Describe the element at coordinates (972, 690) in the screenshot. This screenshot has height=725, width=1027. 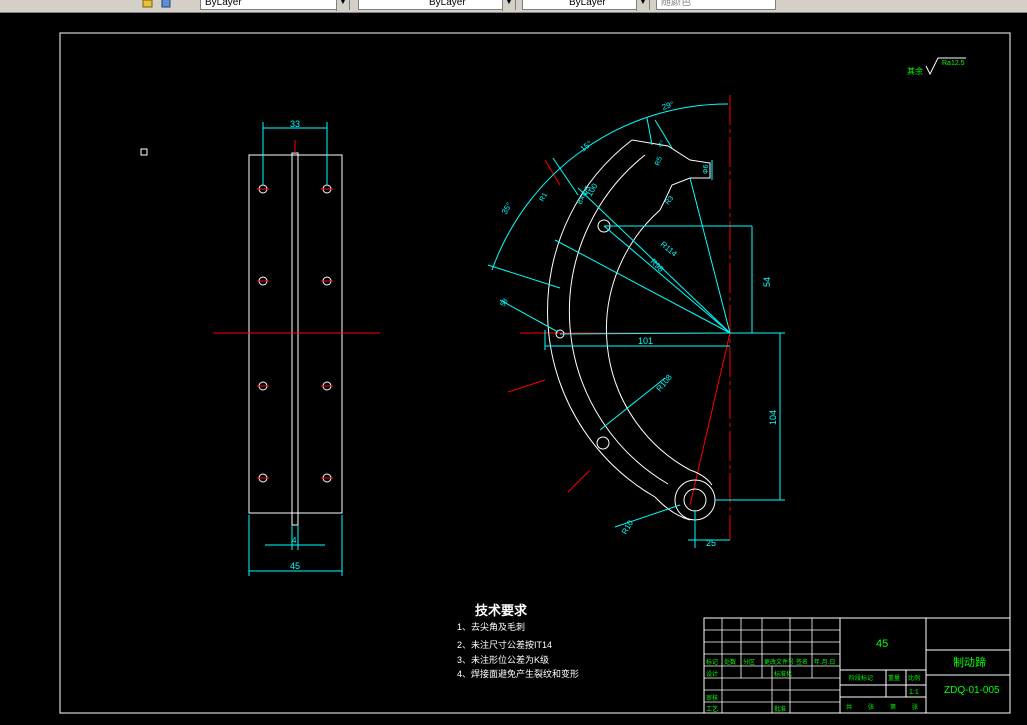
I see `title-drawing-number: ZDQ-01-005` at that location.